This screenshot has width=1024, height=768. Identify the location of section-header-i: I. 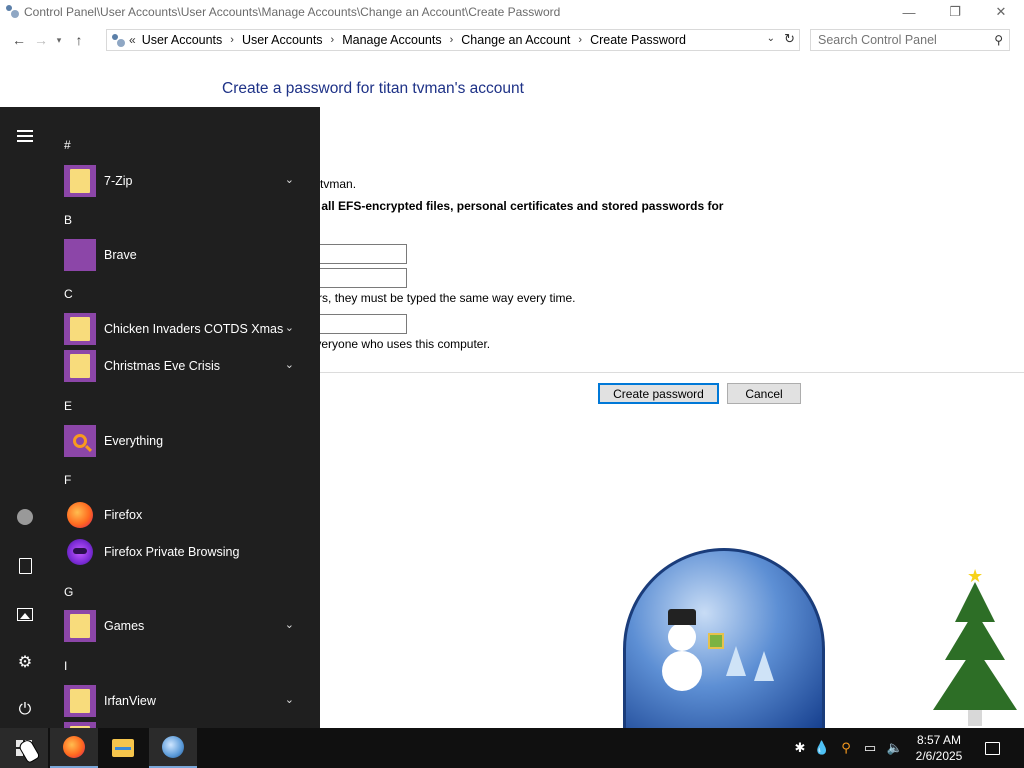
(65, 666).